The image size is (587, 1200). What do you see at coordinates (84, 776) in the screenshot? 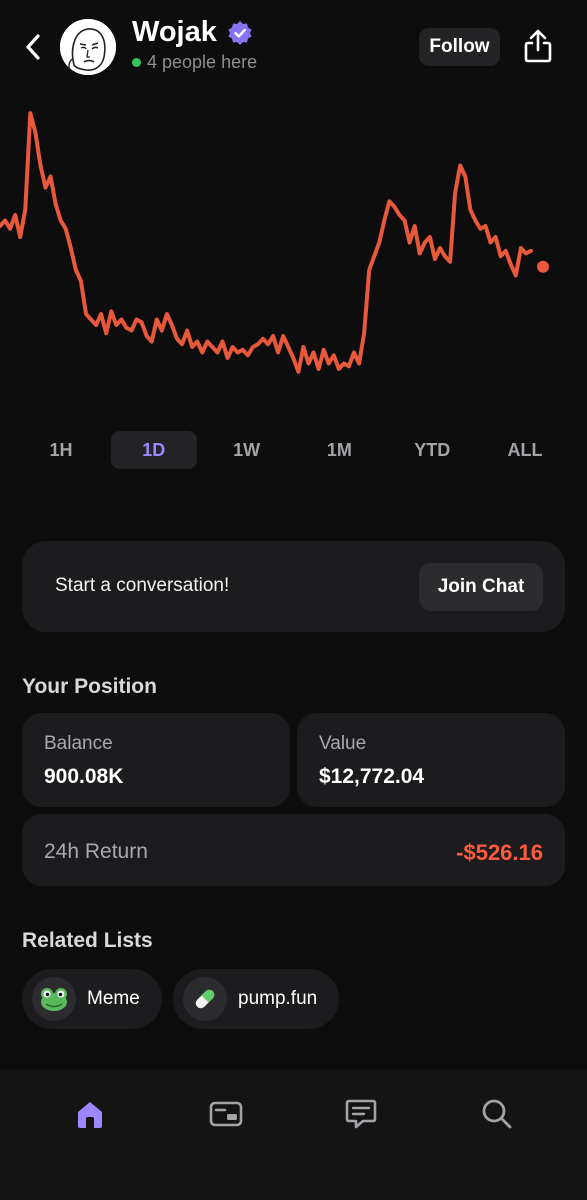
I see `balance-value: 900.08K` at bounding box center [84, 776].